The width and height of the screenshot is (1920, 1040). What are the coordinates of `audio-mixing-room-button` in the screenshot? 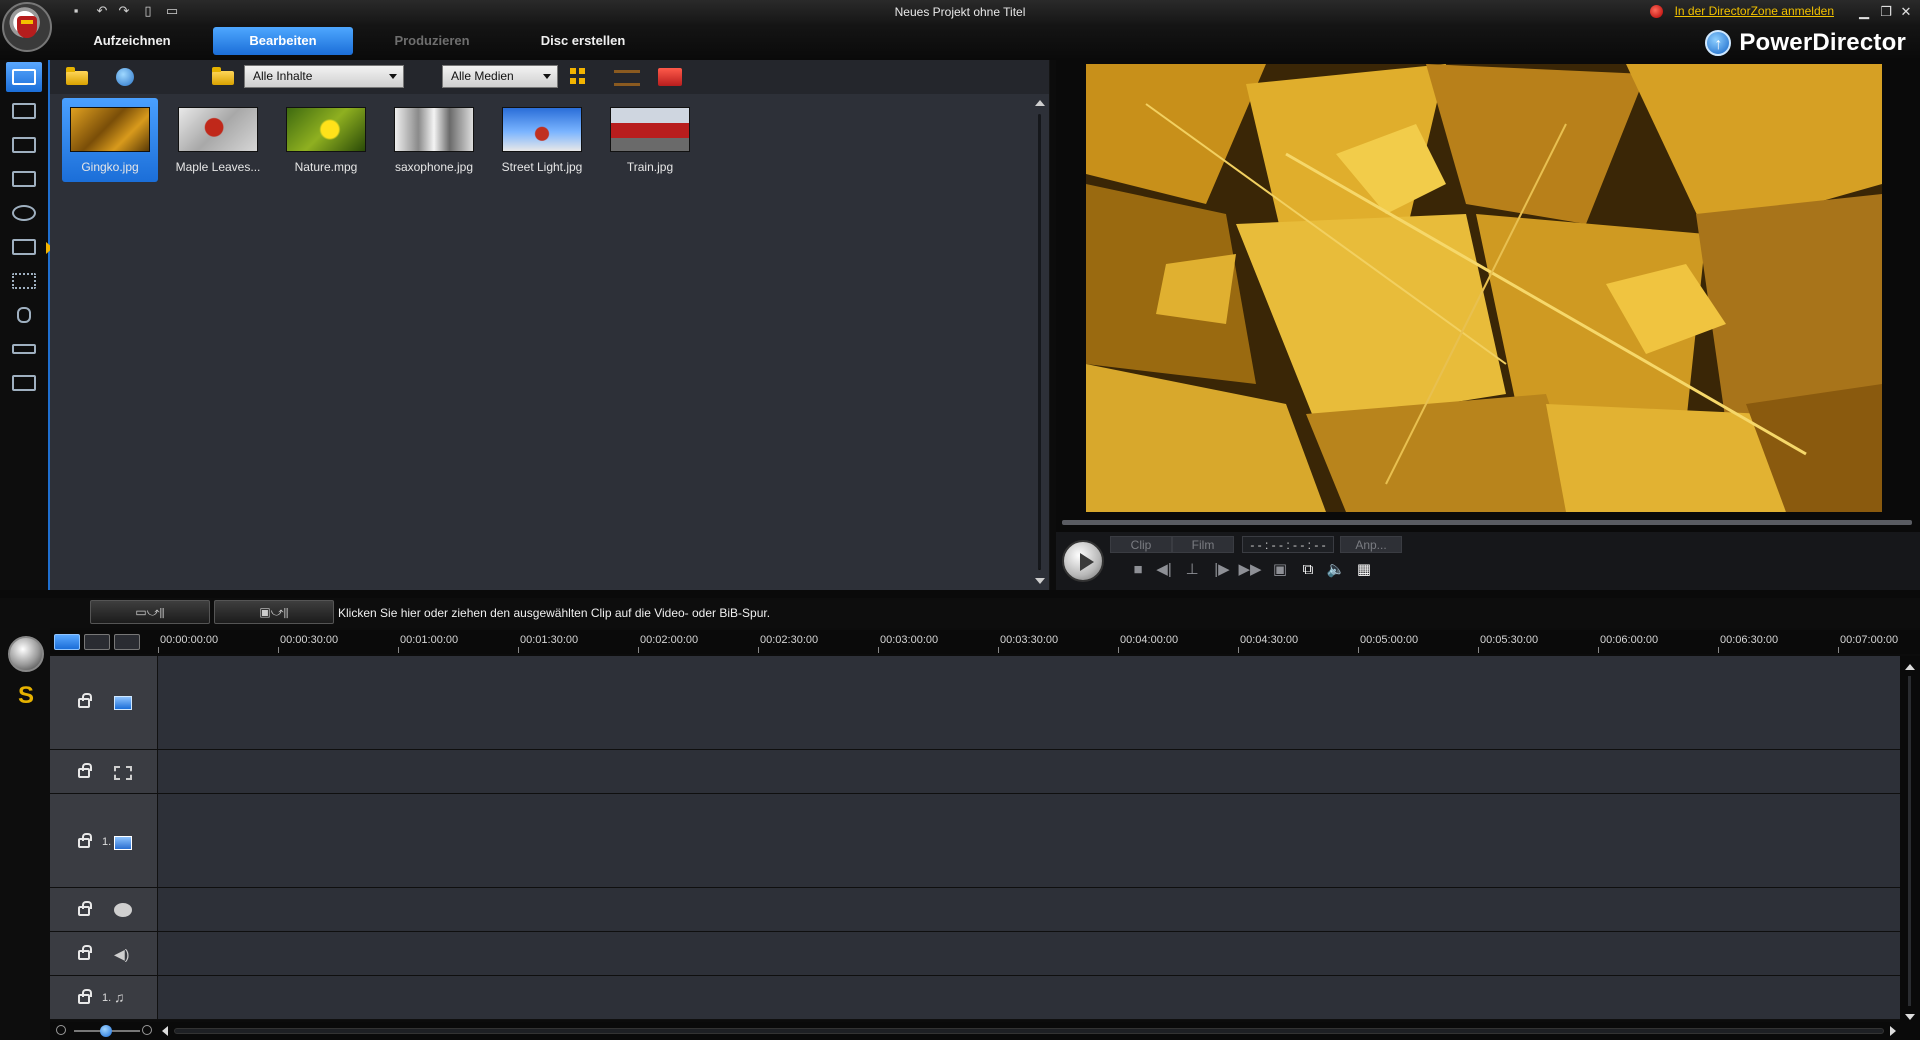 It's located at (24, 281).